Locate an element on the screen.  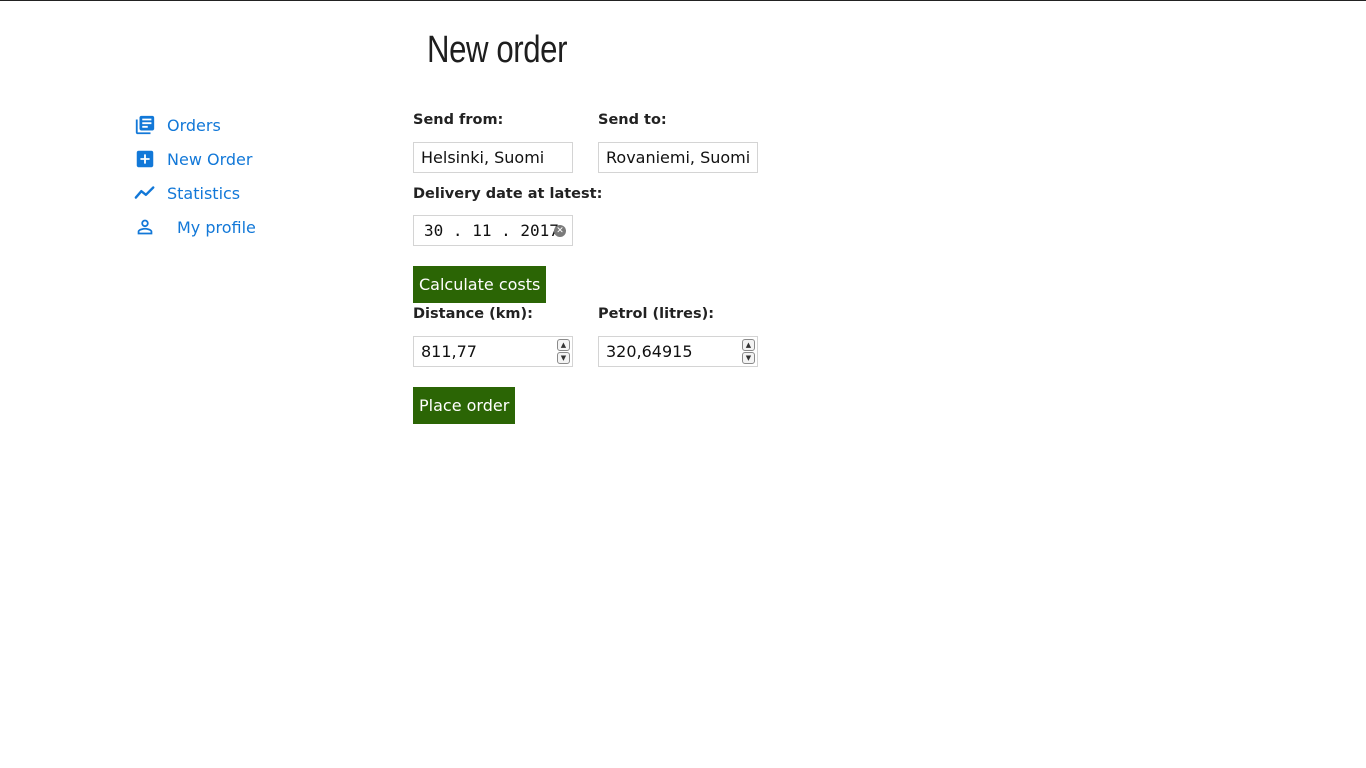
petrol-label: Petrol (litres): is located at coordinates (656, 314).